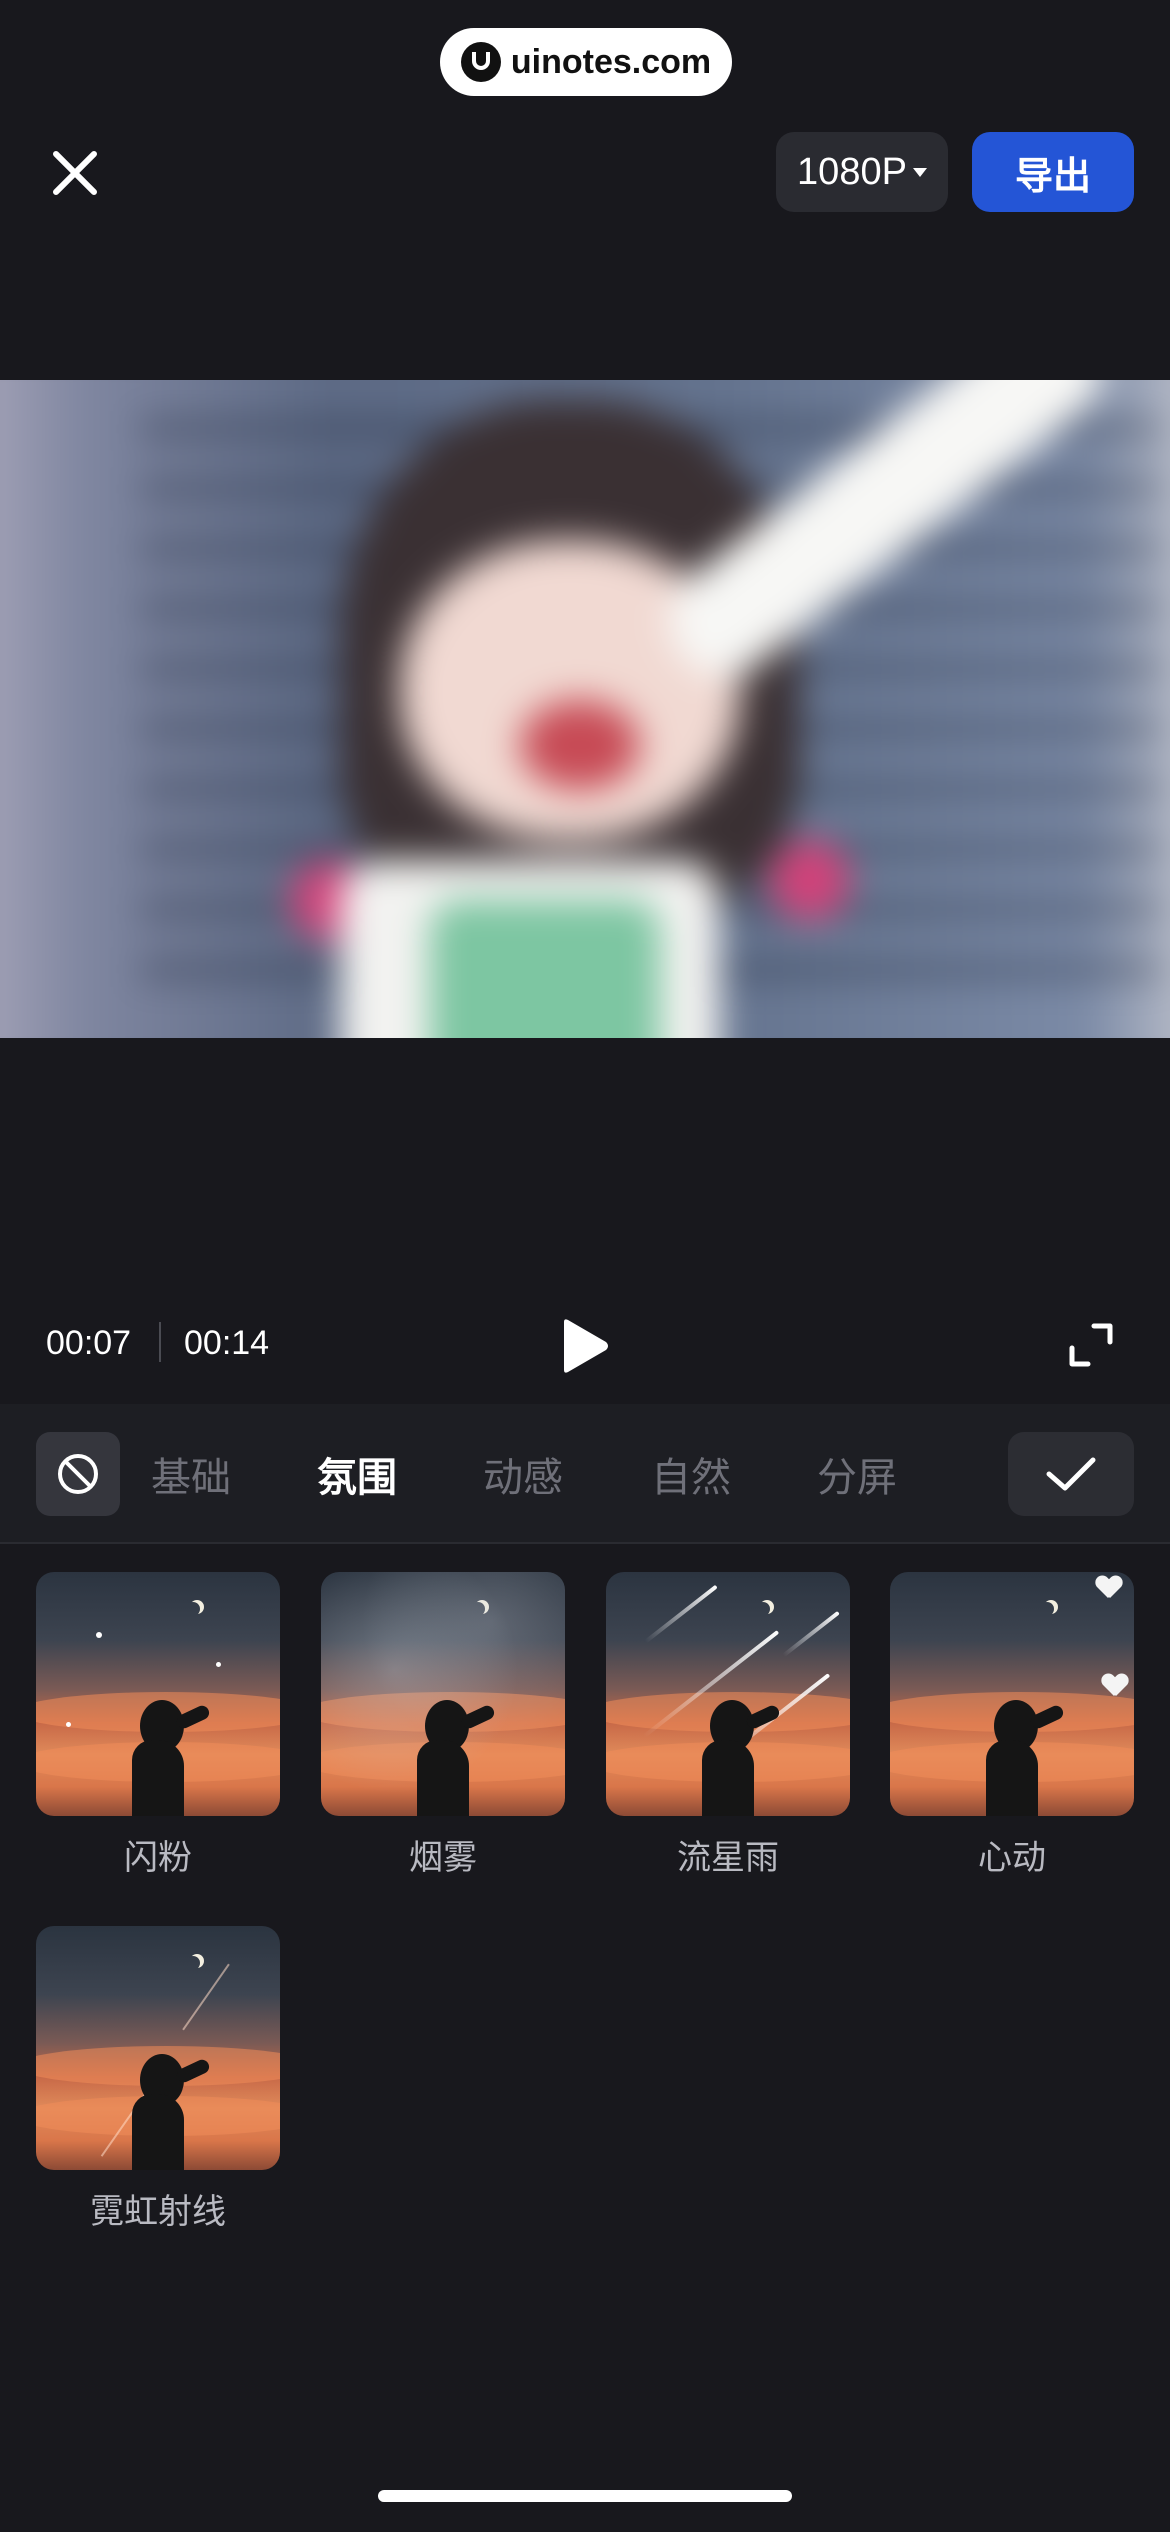  I want to click on divider, so click(585, 1543).